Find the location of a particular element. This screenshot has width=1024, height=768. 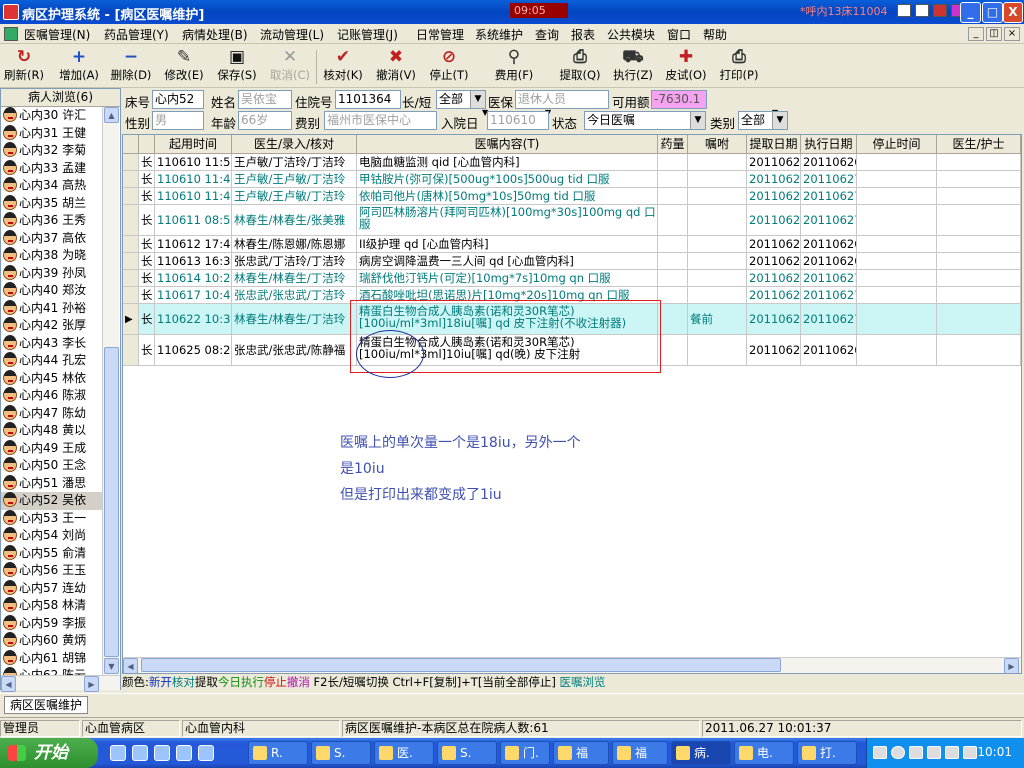

patient-item: 心内46 陈淑 is located at coordinates (51, 396).